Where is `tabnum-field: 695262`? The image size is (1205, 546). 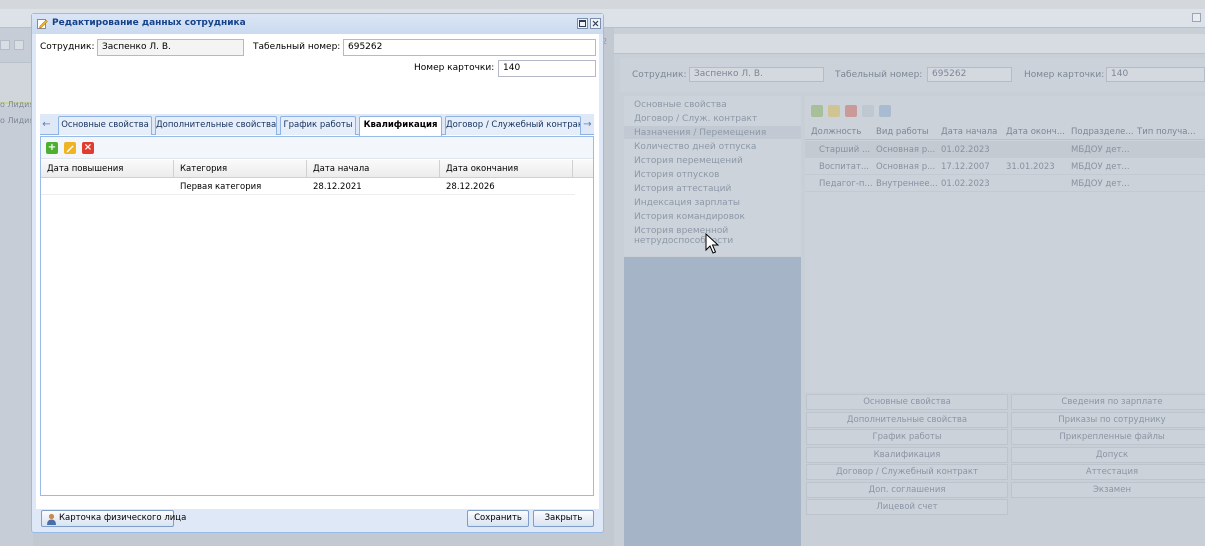 tabnum-field: 695262 is located at coordinates (469, 47).